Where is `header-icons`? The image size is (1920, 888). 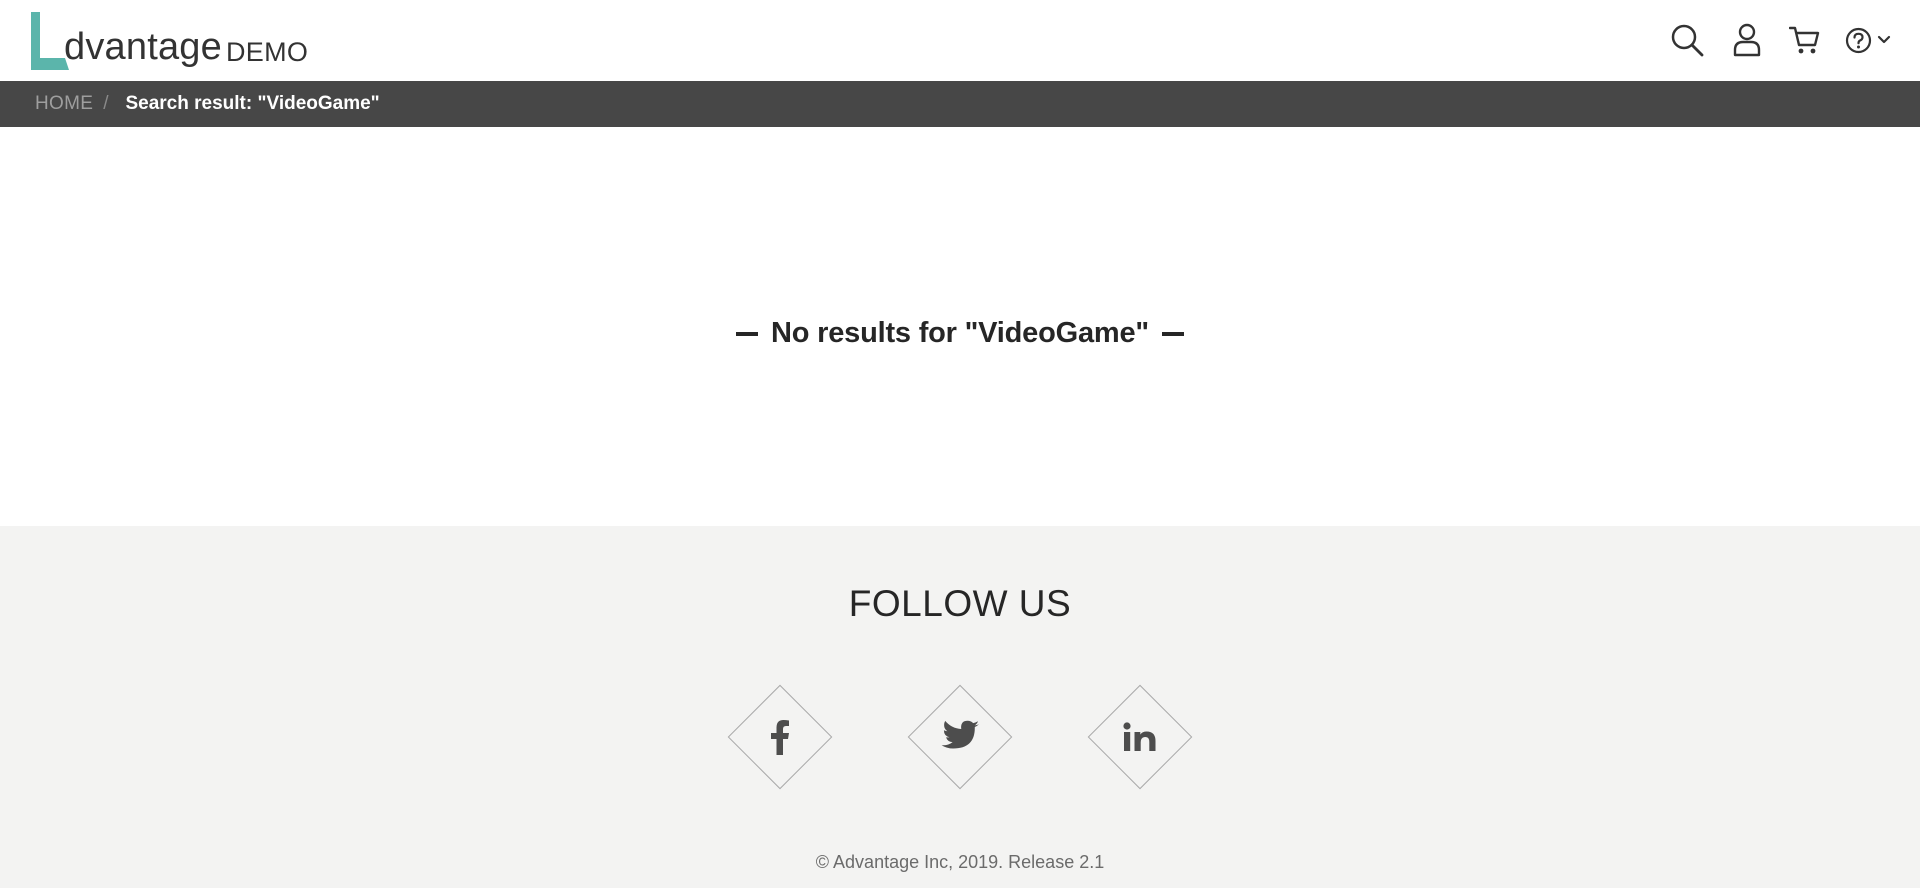 header-icons is located at coordinates (1779, 40).